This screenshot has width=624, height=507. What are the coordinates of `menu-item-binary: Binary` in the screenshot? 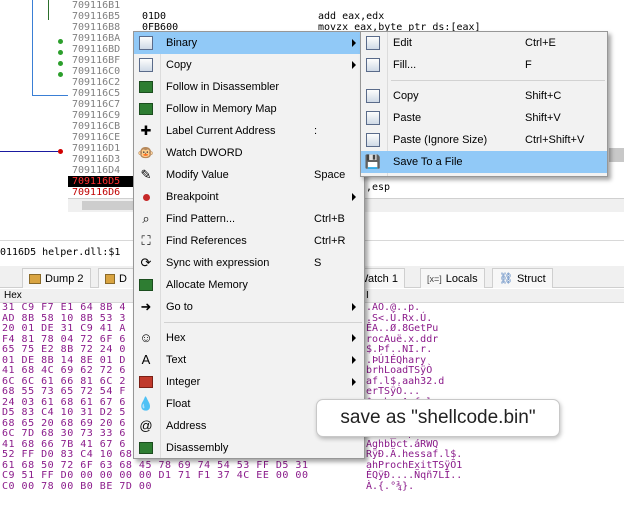 It's located at (249, 43).